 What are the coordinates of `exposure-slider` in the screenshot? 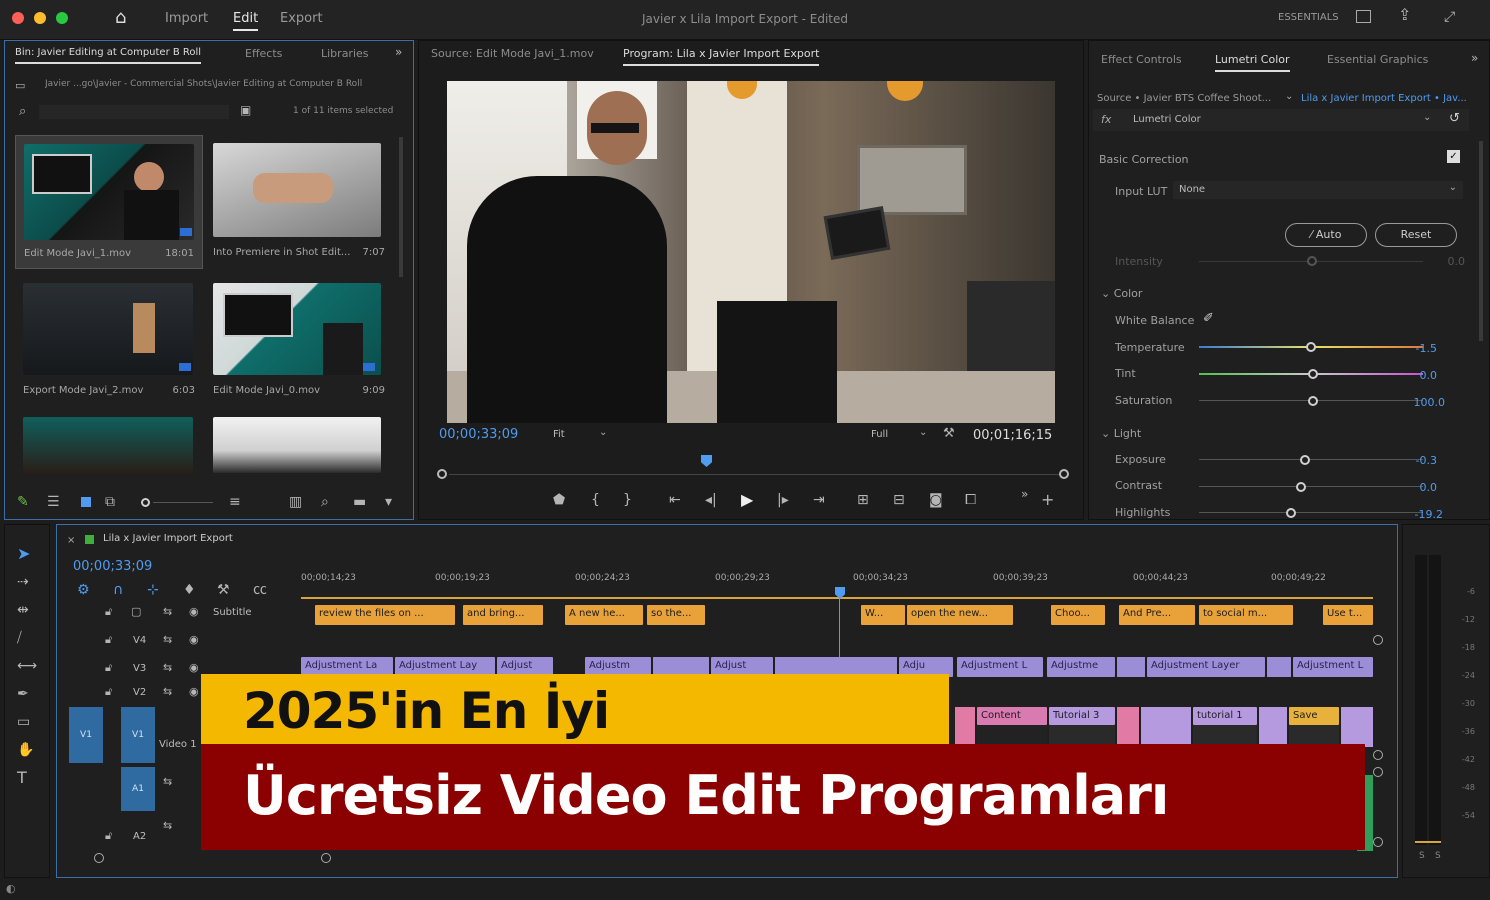 It's located at (1311, 459).